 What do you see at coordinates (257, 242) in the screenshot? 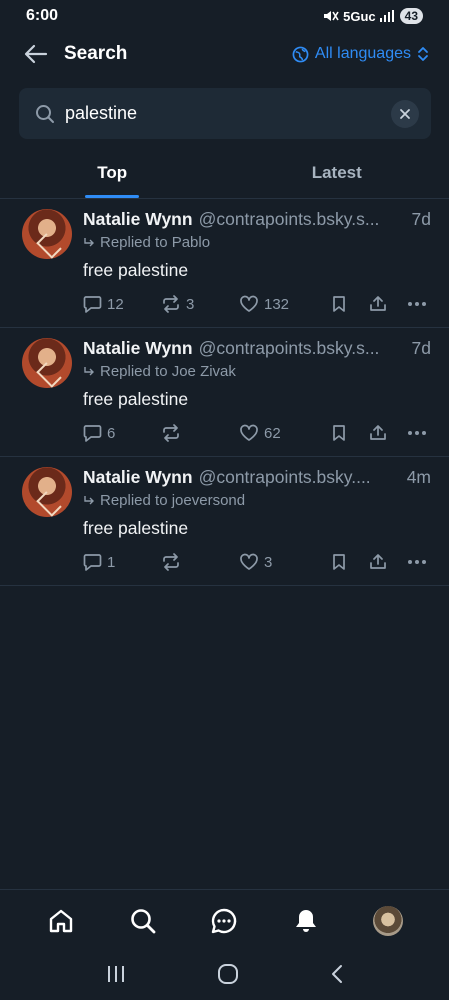
I see `reply-context: Replied to Pablo` at bounding box center [257, 242].